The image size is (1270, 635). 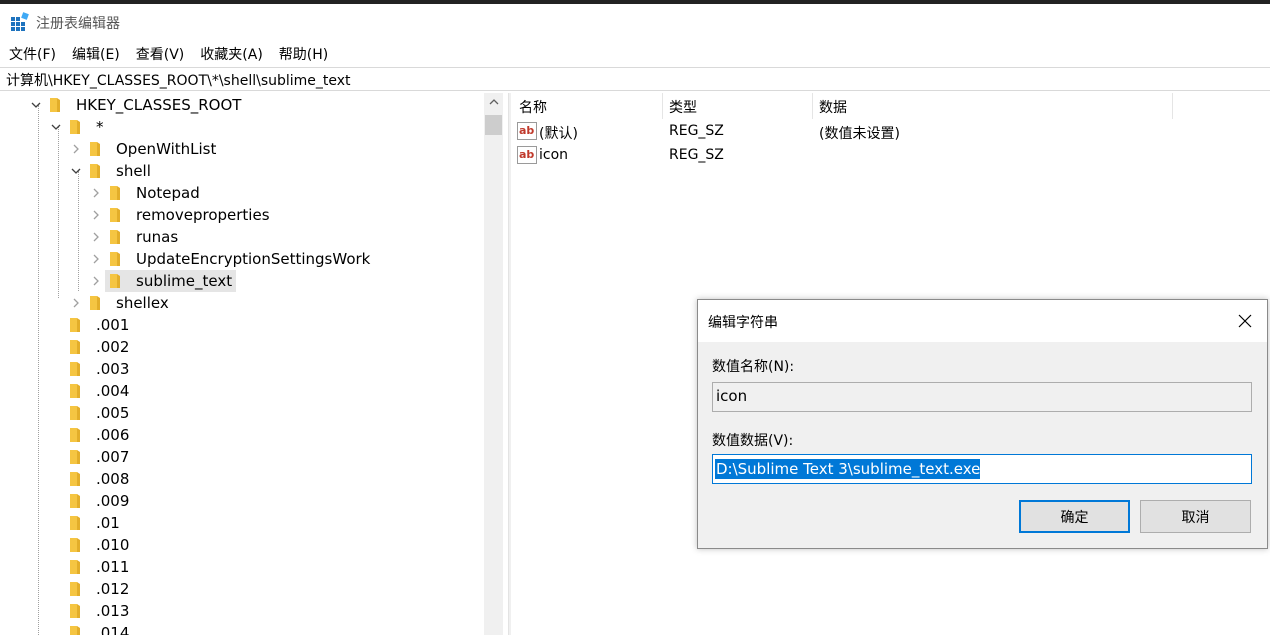 I want to click on list-row-icon: ab icon REG_SZ, so click(x=862, y=156).